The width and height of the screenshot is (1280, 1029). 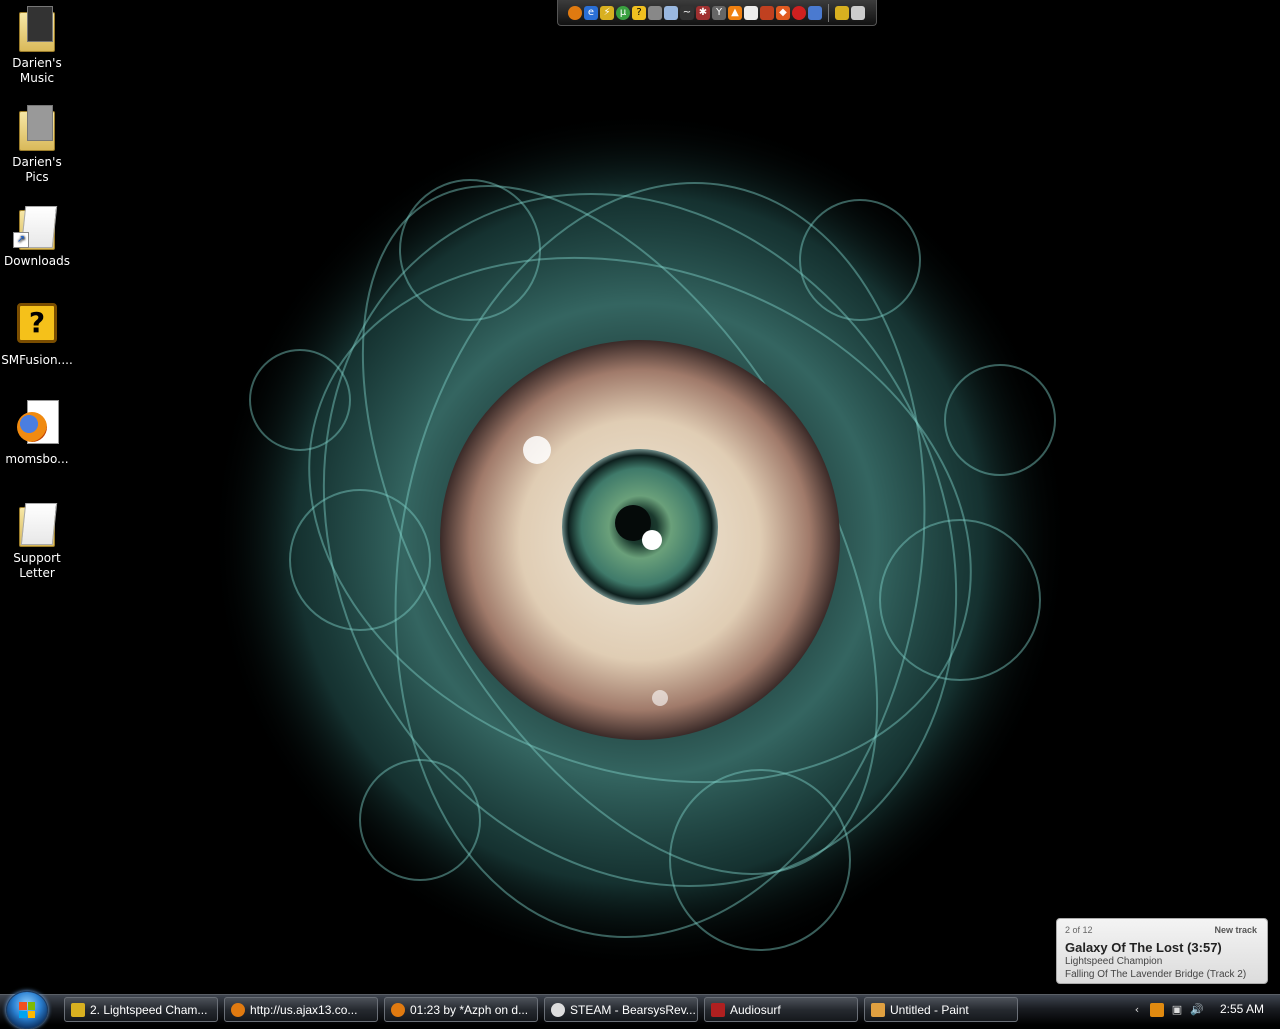 What do you see at coordinates (815, 12) in the screenshot?
I see `mail-icon` at bounding box center [815, 12].